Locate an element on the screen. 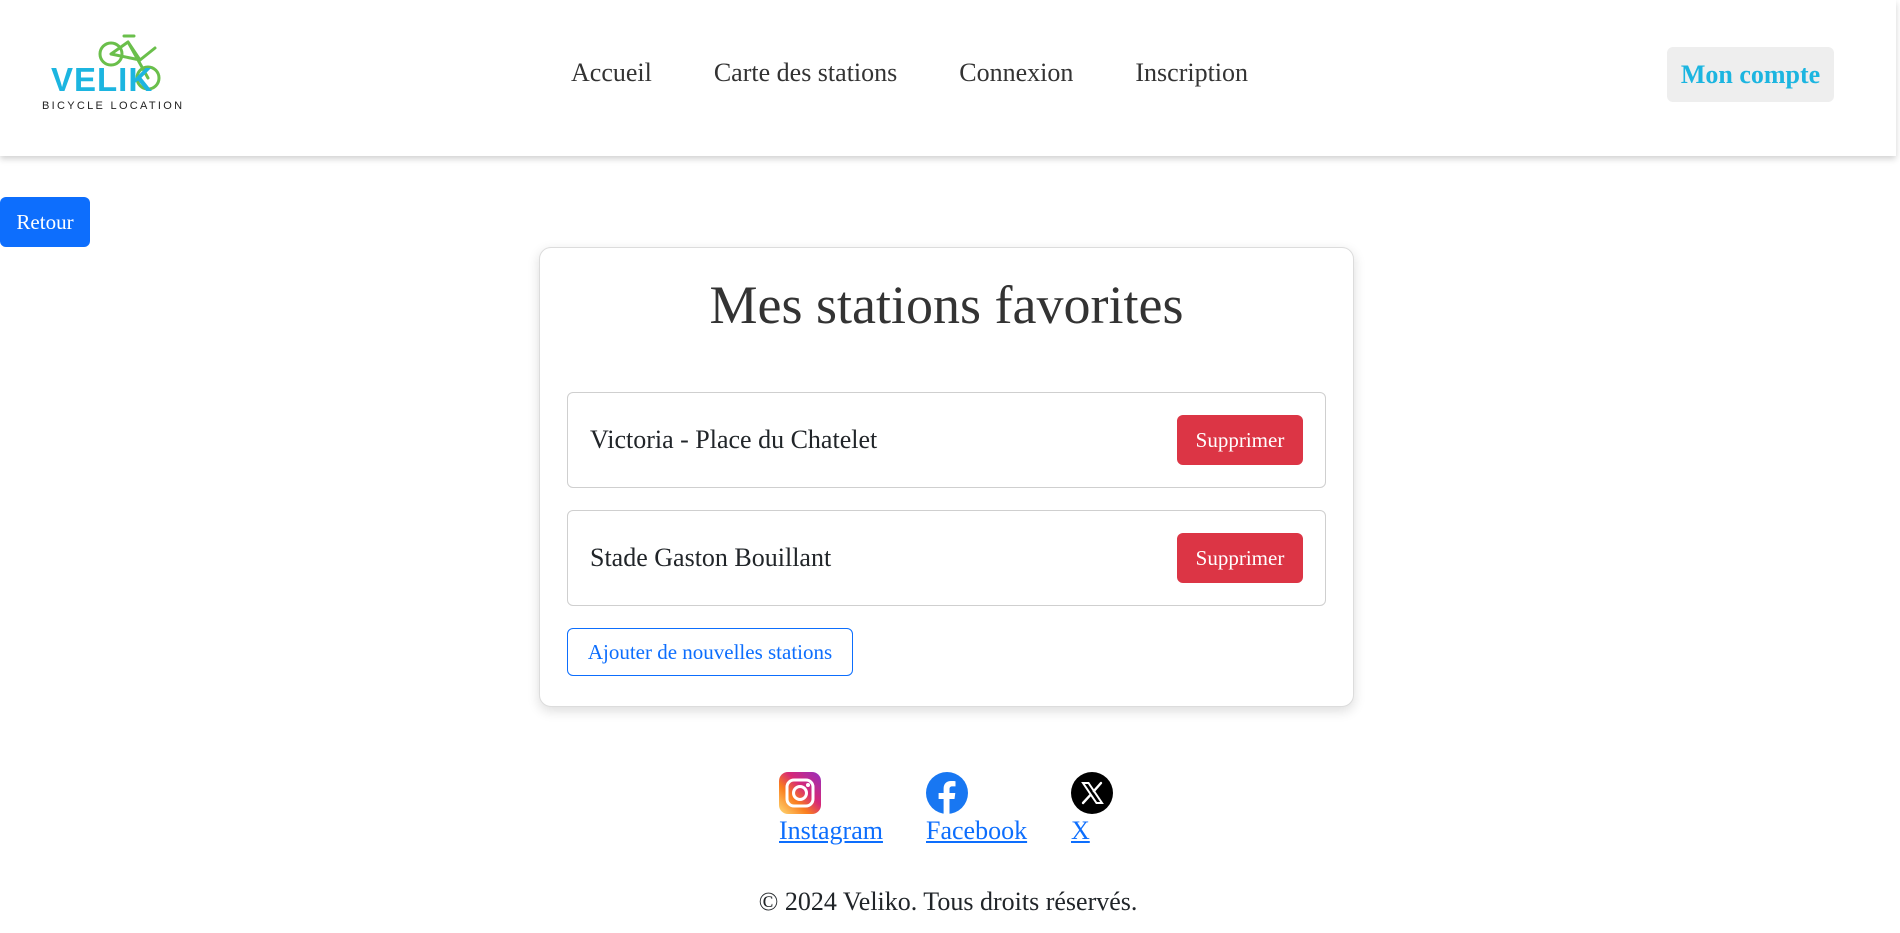 Image resolution: width=1900 pixels, height=933 pixels. social-x: X is located at coordinates (1092, 809).